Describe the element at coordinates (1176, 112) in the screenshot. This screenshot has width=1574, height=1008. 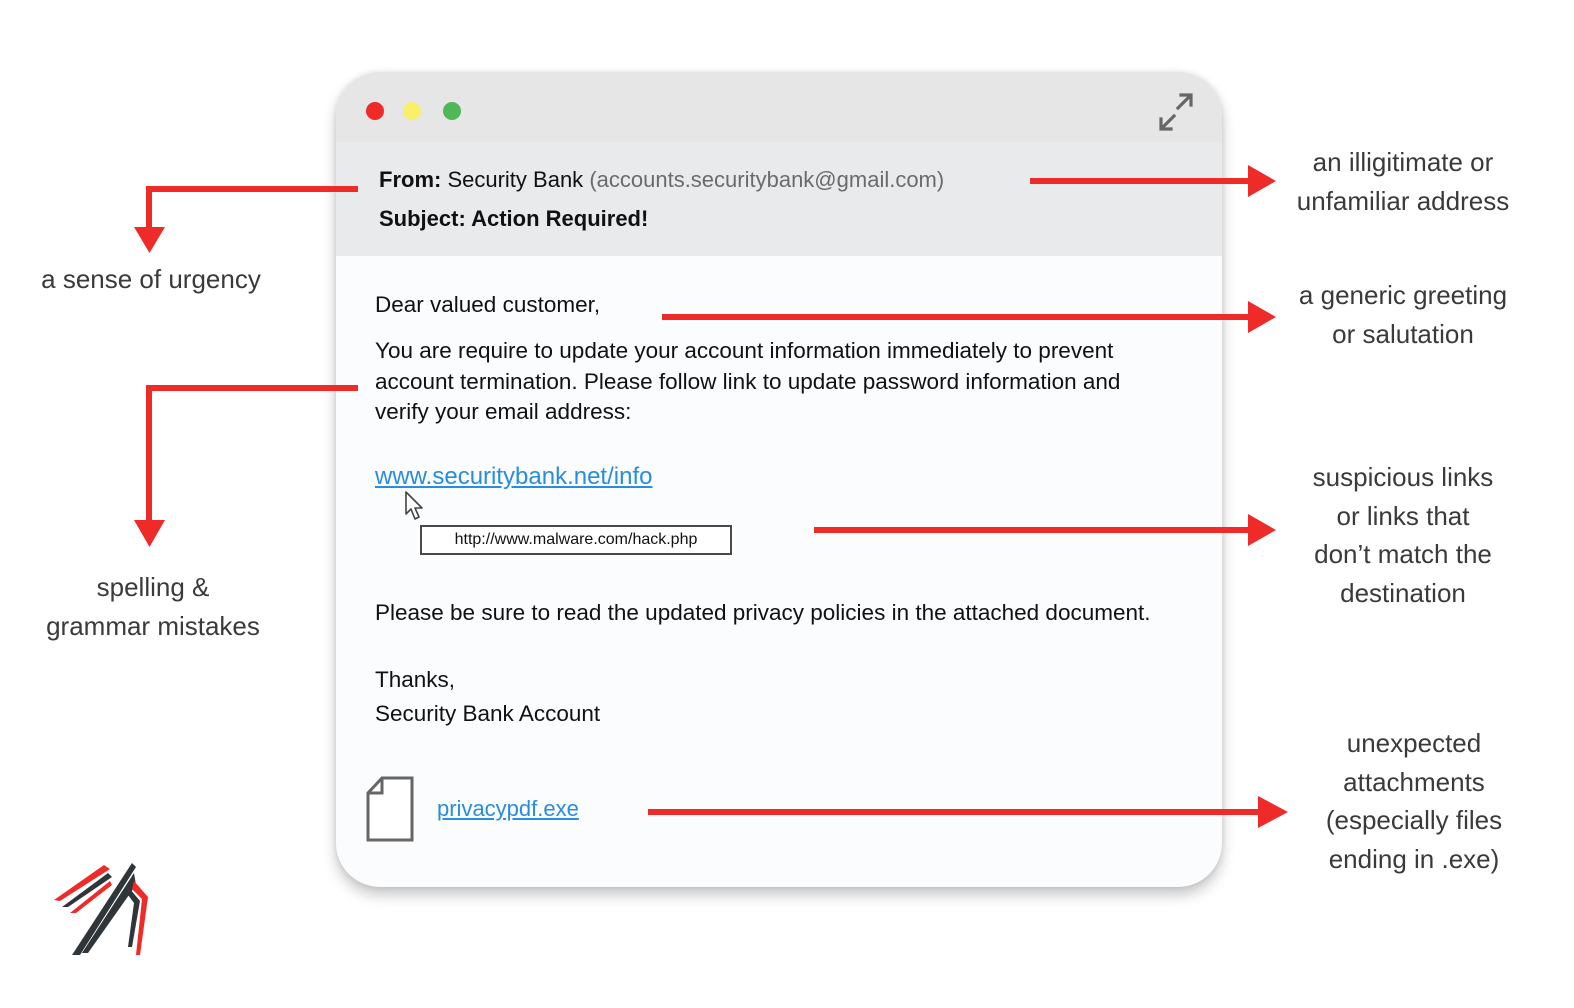
I see `expand-arrows-icon` at that location.